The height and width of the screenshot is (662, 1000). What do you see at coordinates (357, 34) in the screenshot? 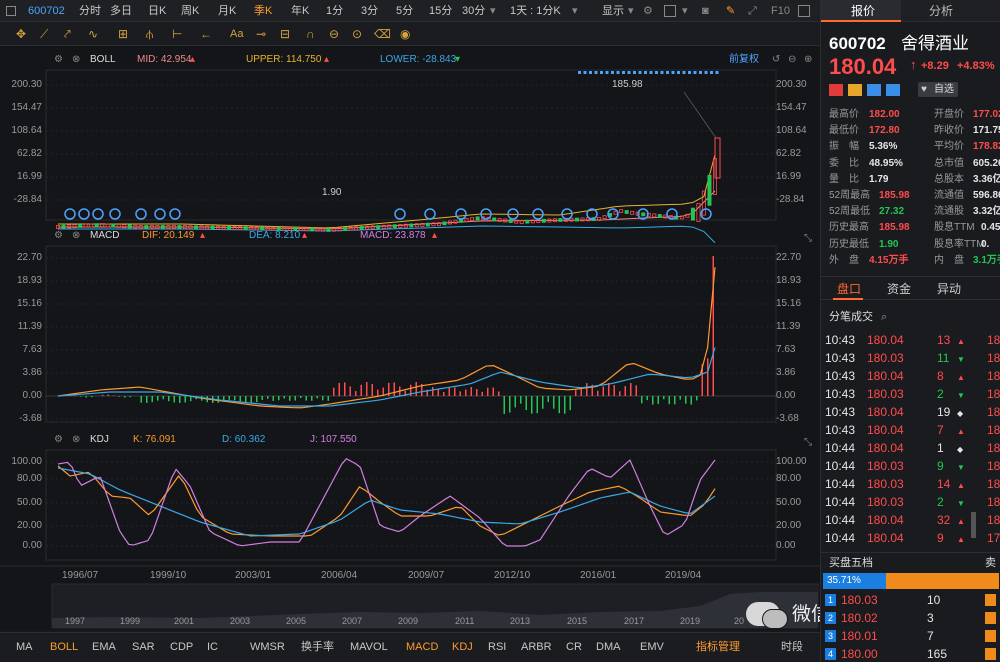
I see `lock-icon: ⊙` at bounding box center [357, 34].